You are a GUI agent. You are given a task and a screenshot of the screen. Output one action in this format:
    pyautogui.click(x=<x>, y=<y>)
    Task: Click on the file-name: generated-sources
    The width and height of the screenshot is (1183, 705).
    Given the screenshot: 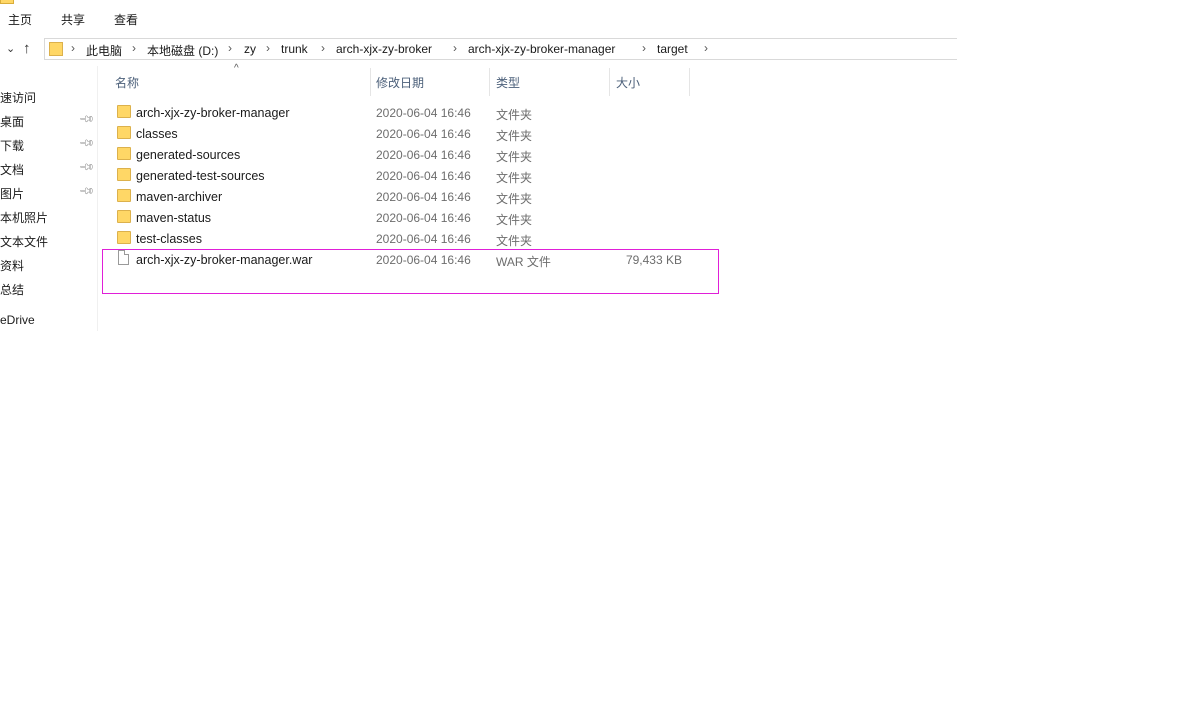 What is the action you would take?
    pyautogui.click(x=188, y=155)
    